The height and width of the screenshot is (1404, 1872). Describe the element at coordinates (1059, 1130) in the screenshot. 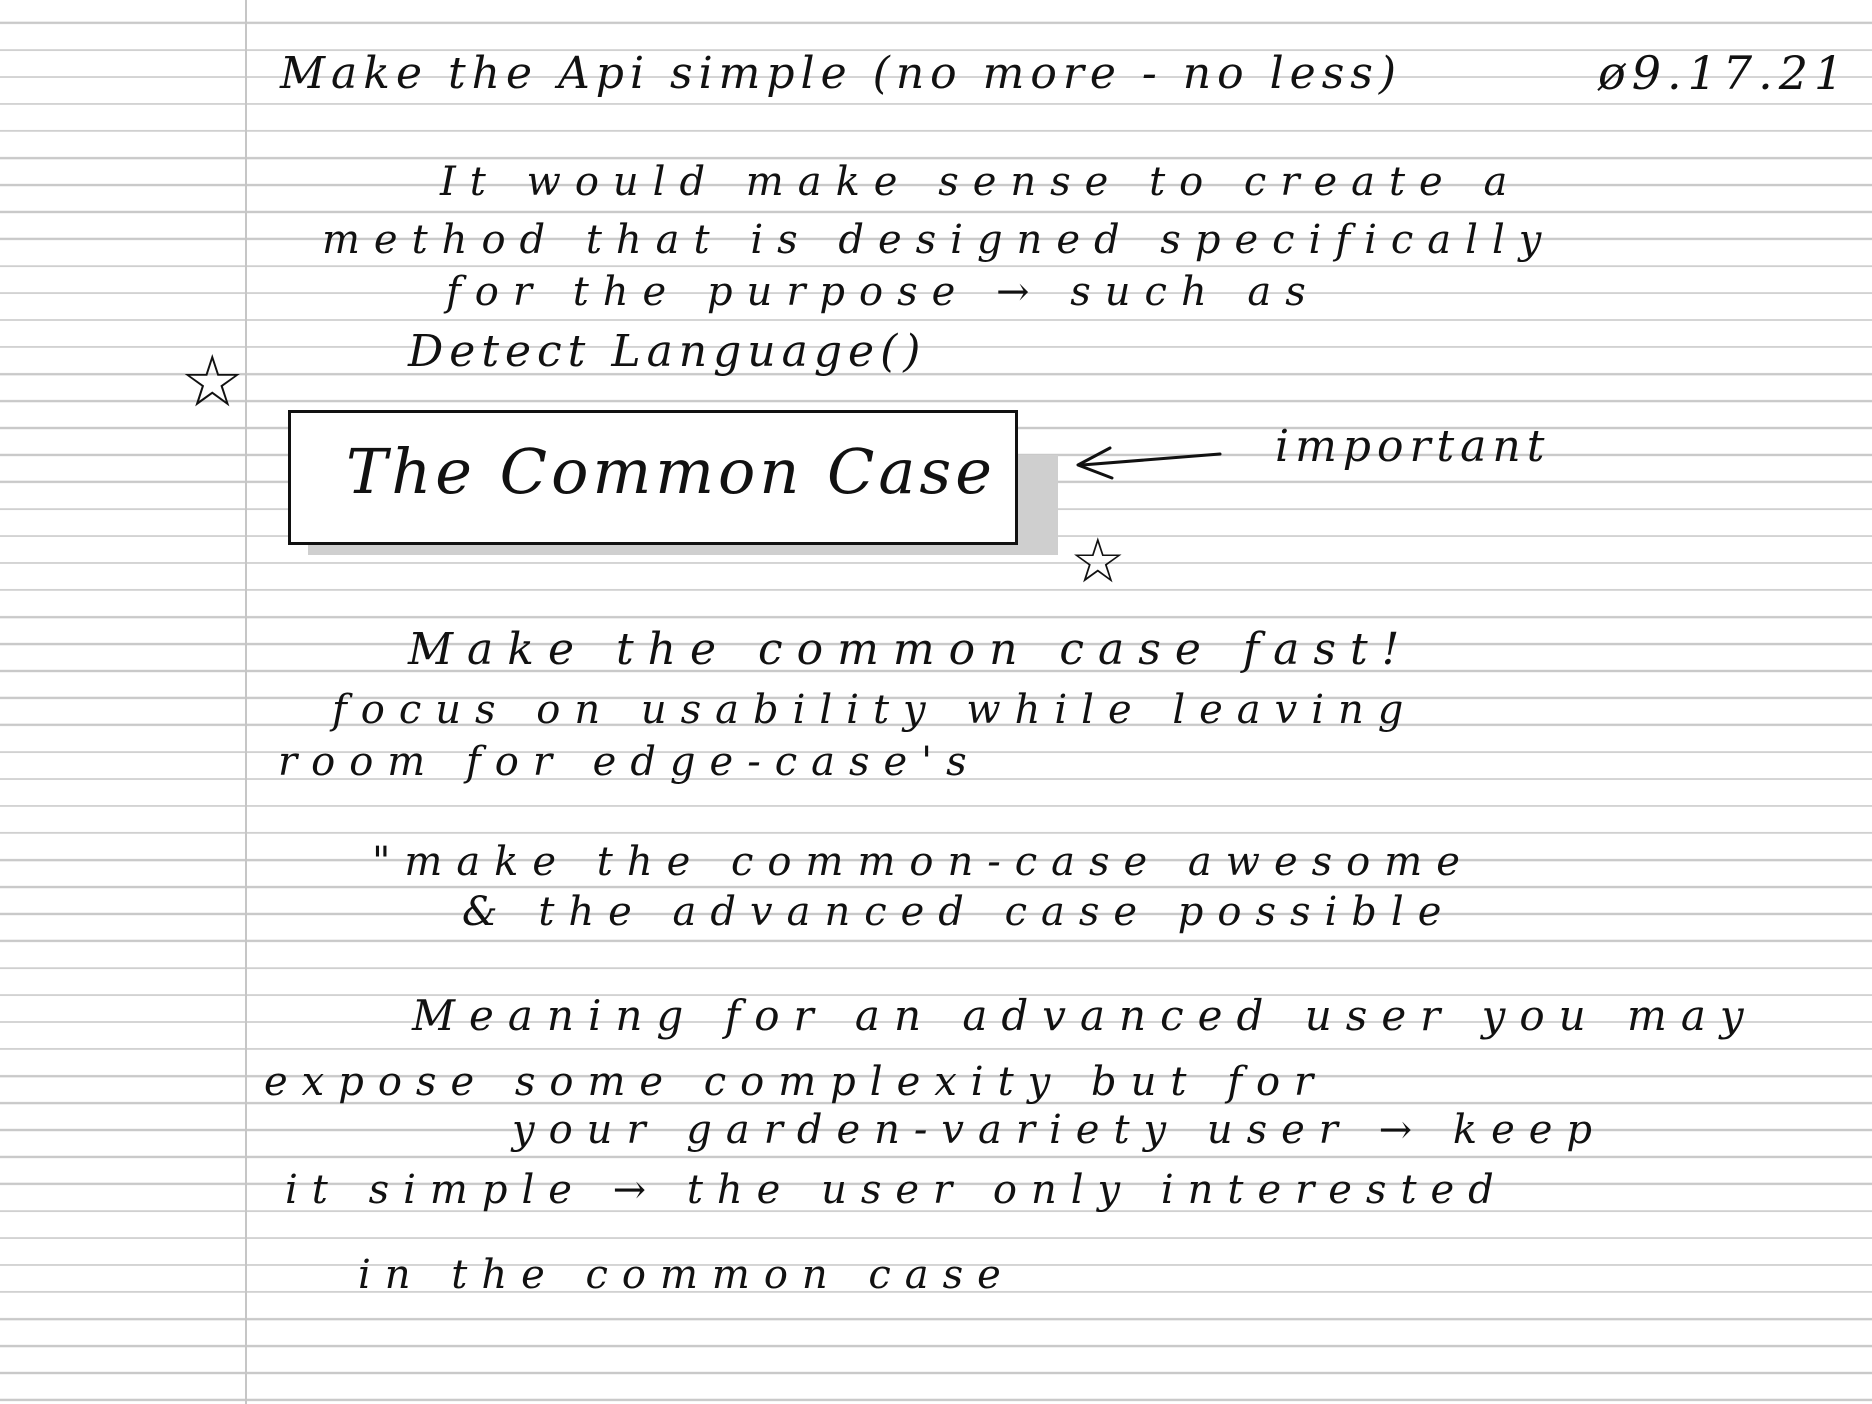

I see `paragraph3-line3: your garden-variety user → keep` at that location.